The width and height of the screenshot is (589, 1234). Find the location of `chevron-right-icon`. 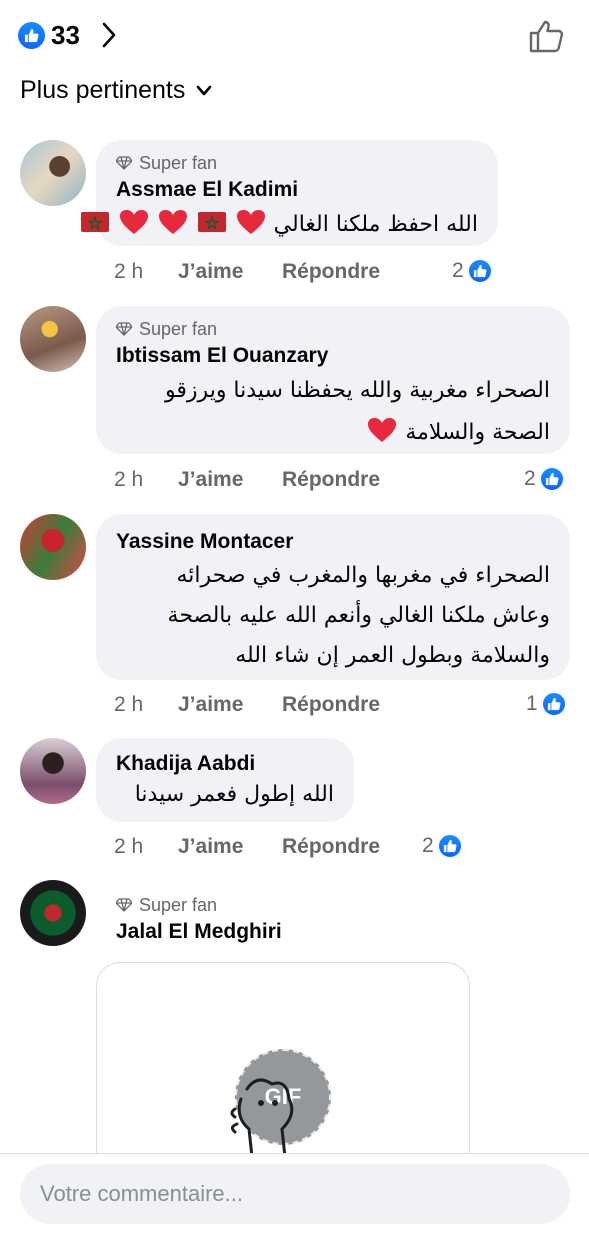

chevron-right-icon is located at coordinates (109, 35).